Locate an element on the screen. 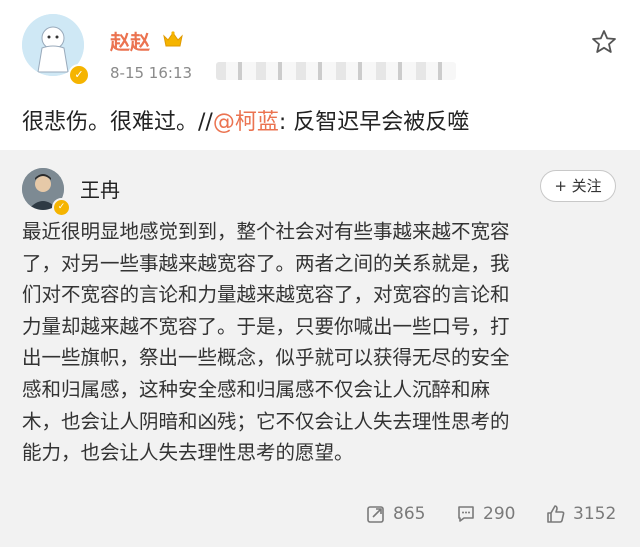  like-count: 3152 is located at coordinates (595, 514).